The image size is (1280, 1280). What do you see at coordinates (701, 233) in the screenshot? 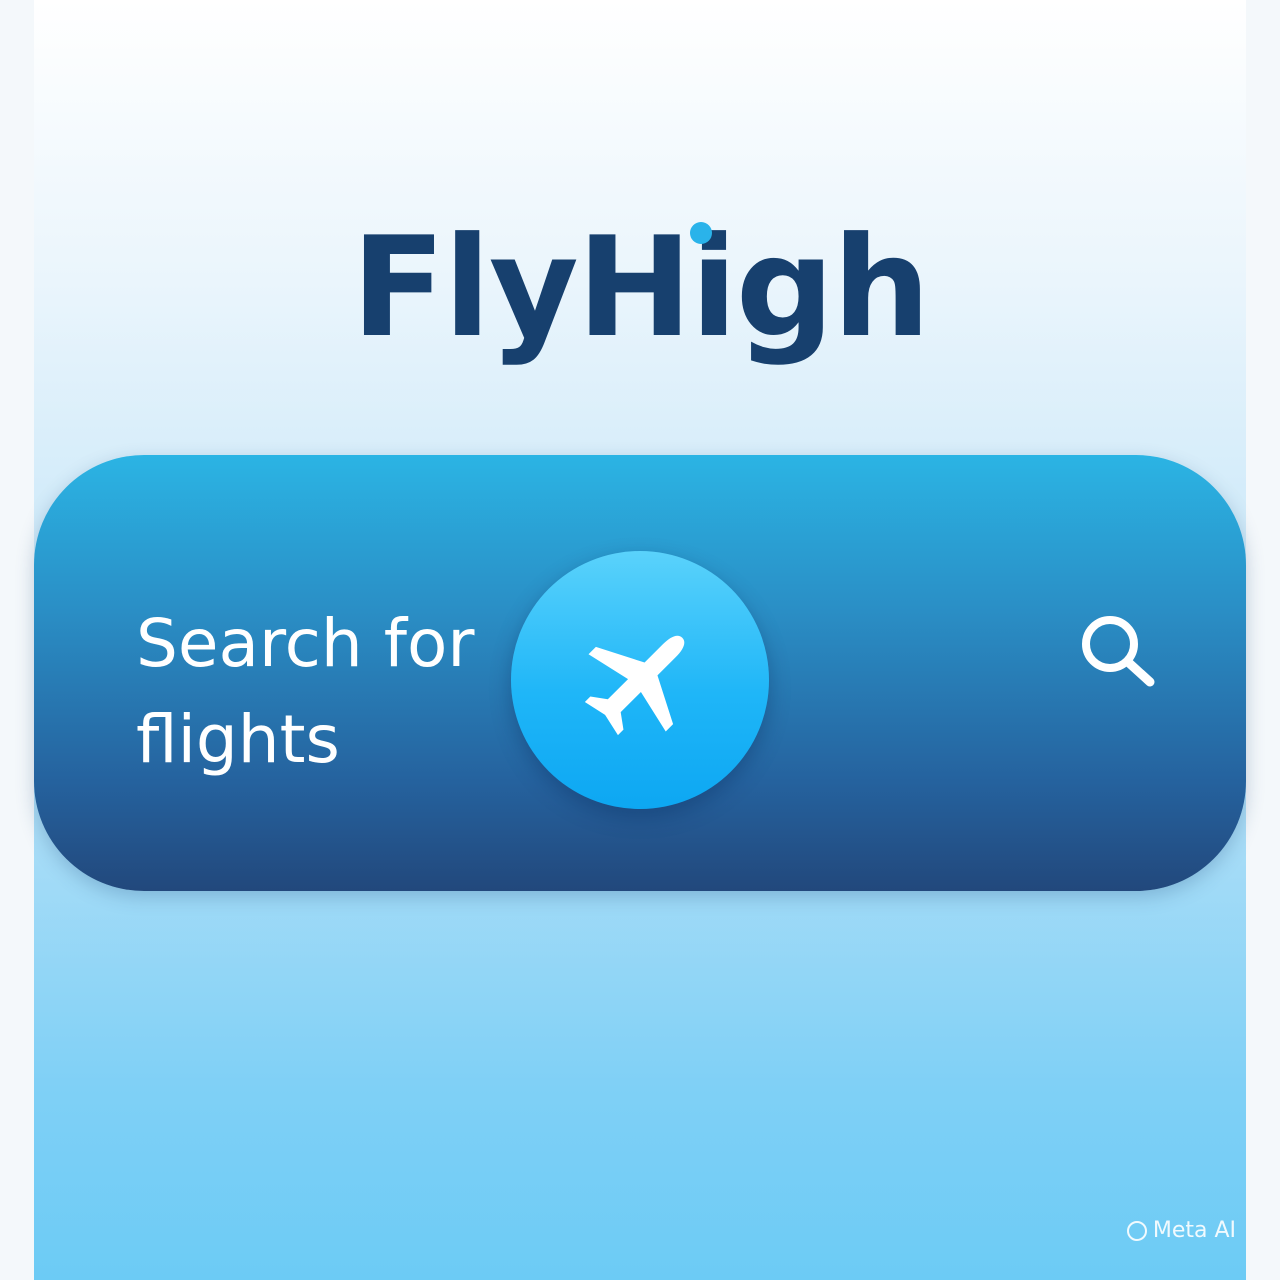
I see `logo-accent-dot` at bounding box center [701, 233].